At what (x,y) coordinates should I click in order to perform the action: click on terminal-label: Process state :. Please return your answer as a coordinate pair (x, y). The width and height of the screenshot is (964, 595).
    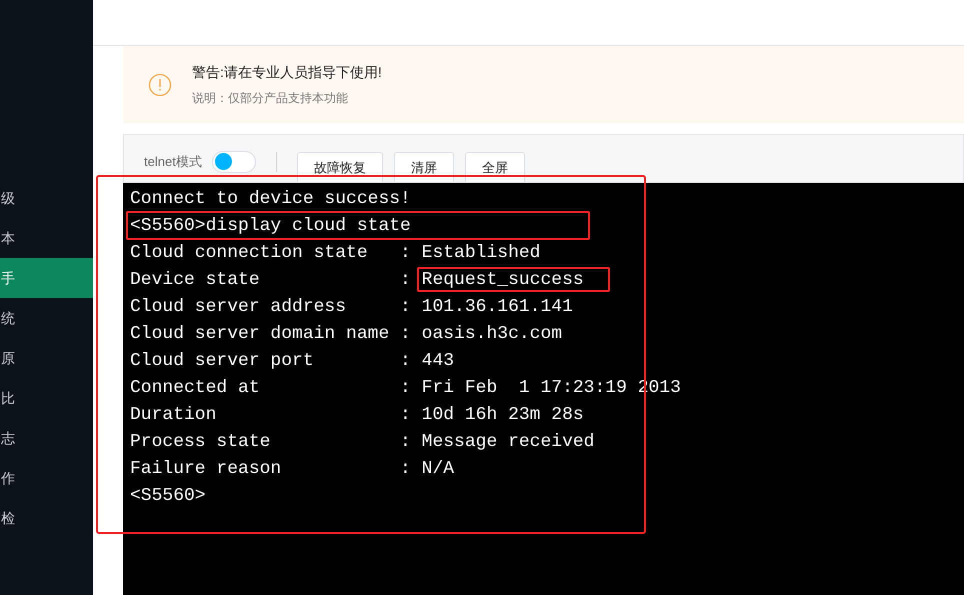
    Looking at the image, I should click on (271, 441).